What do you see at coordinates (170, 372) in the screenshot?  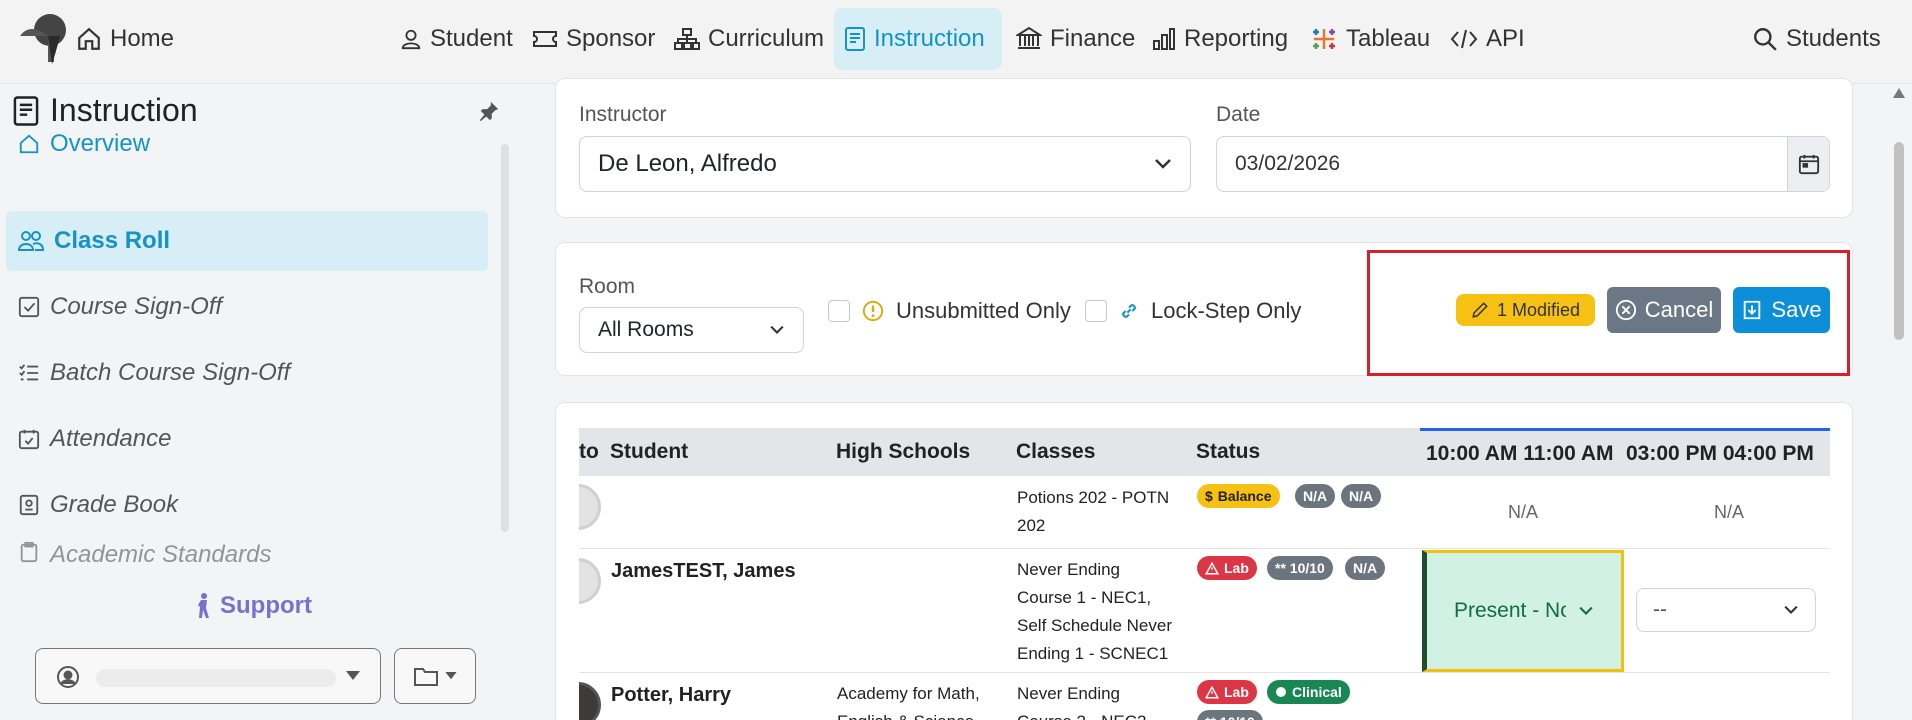 I see `sidebar-item-label: Batch Course Sign-Off` at bounding box center [170, 372].